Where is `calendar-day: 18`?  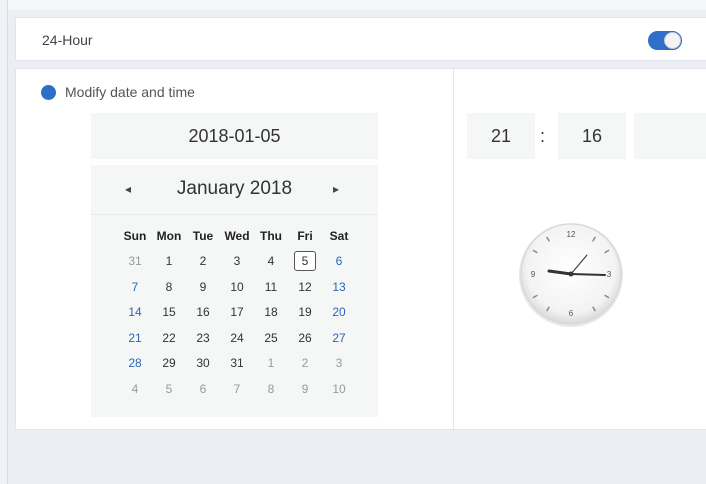 calendar-day: 18 is located at coordinates (271, 312).